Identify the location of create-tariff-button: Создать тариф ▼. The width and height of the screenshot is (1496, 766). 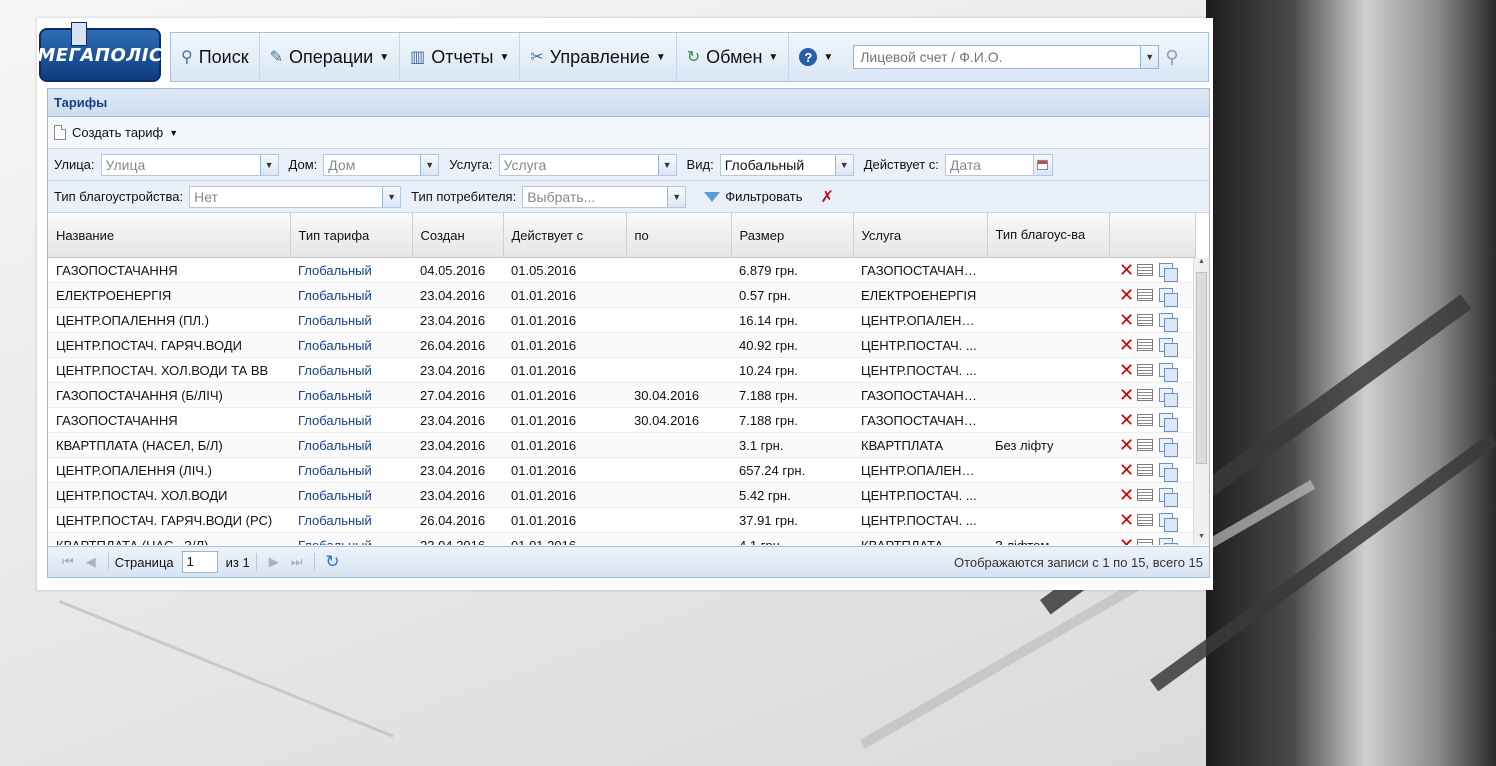
(116, 132).